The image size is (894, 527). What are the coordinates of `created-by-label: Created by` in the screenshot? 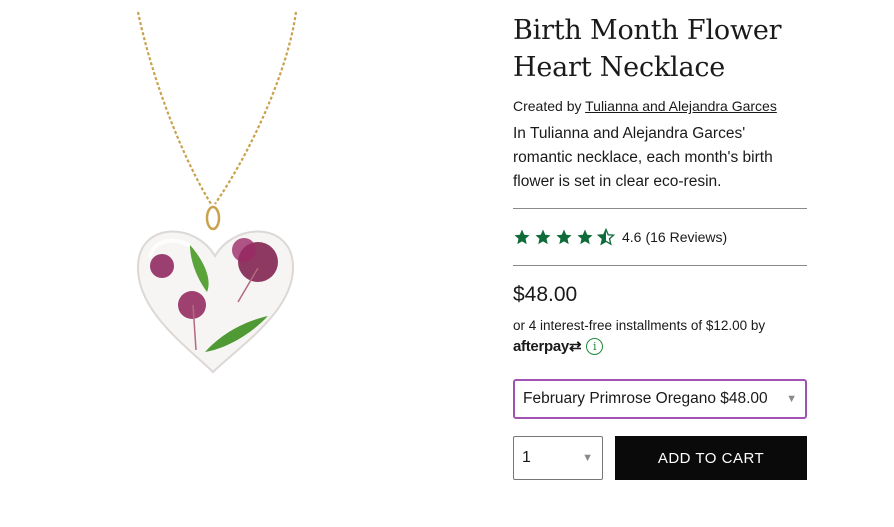 It's located at (547, 106).